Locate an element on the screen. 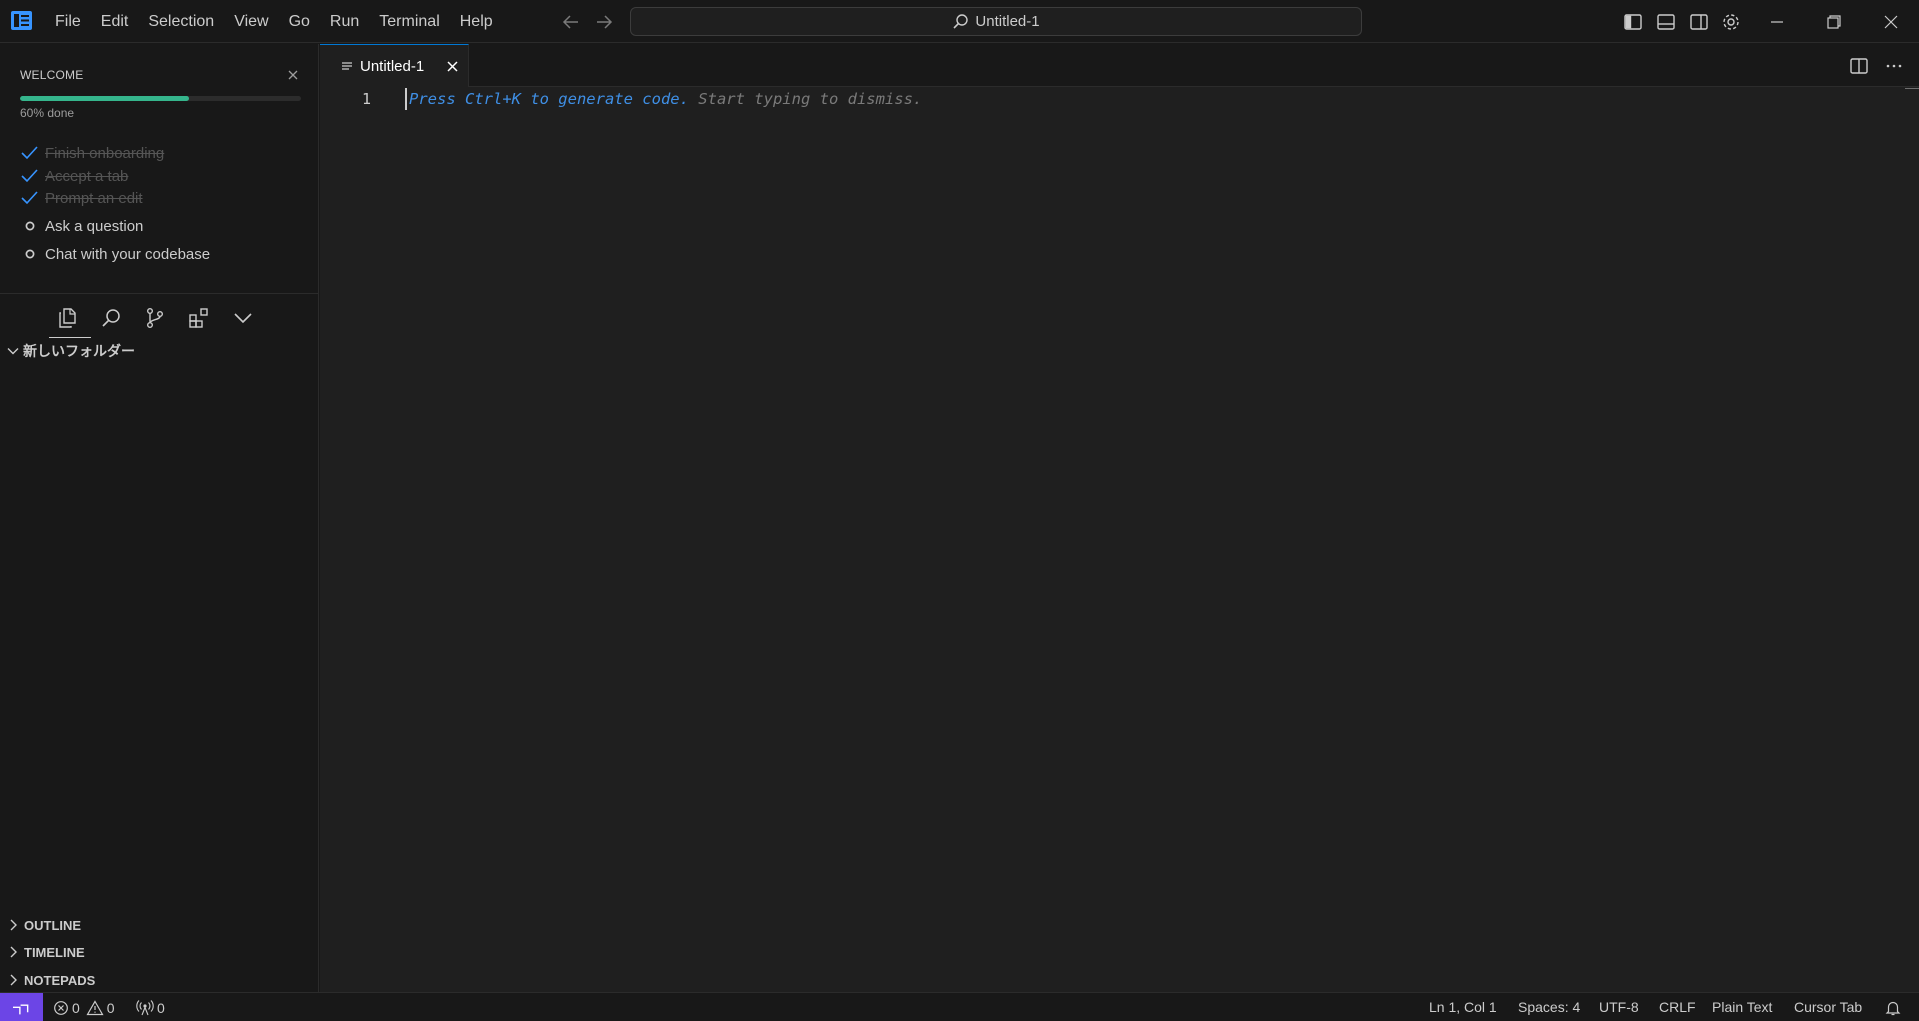 Image resolution: width=1919 pixels, height=1021 pixels. search-button is located at coordinates (111, 318).